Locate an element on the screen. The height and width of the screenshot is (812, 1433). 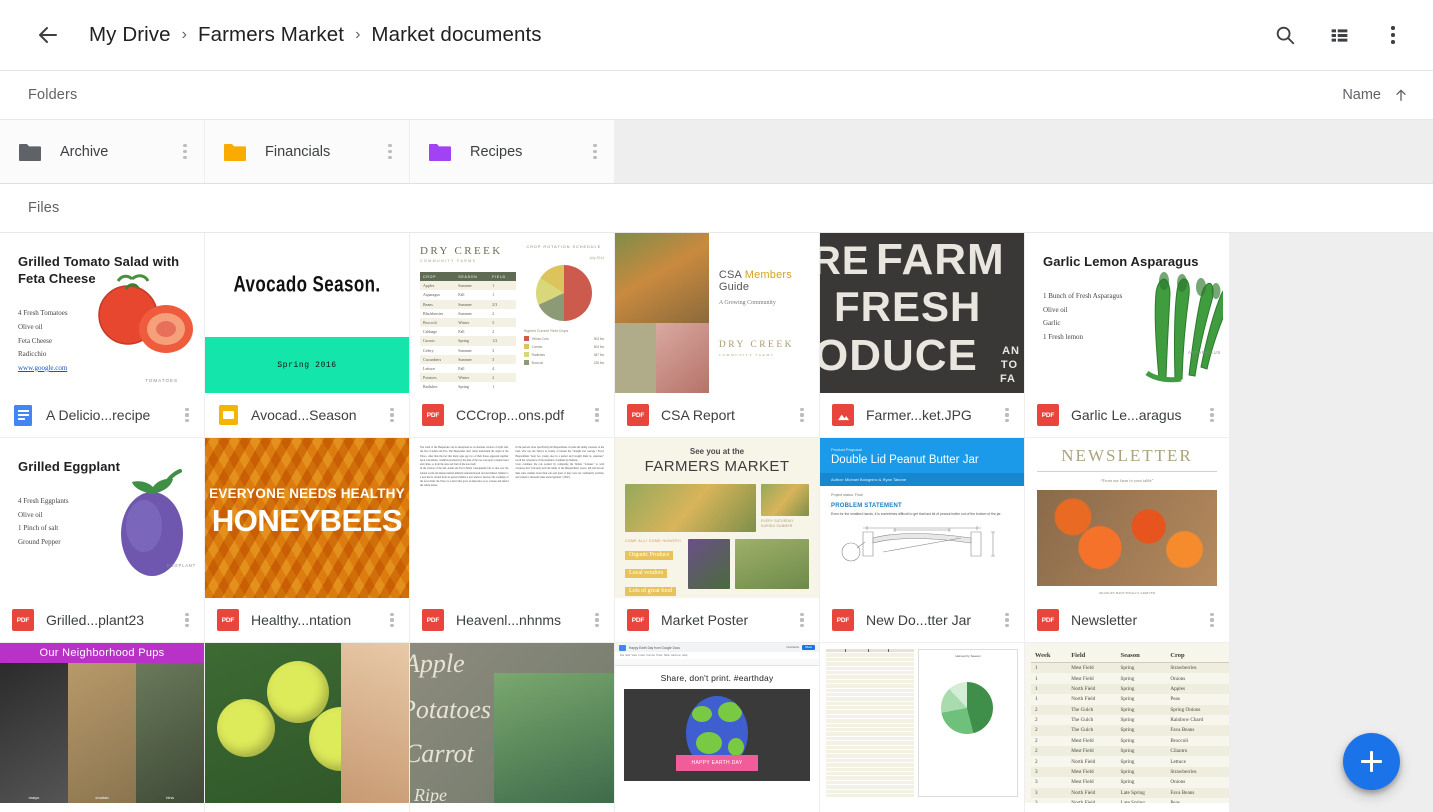
cell: Broccoli is located at coordinates (1179, 740).